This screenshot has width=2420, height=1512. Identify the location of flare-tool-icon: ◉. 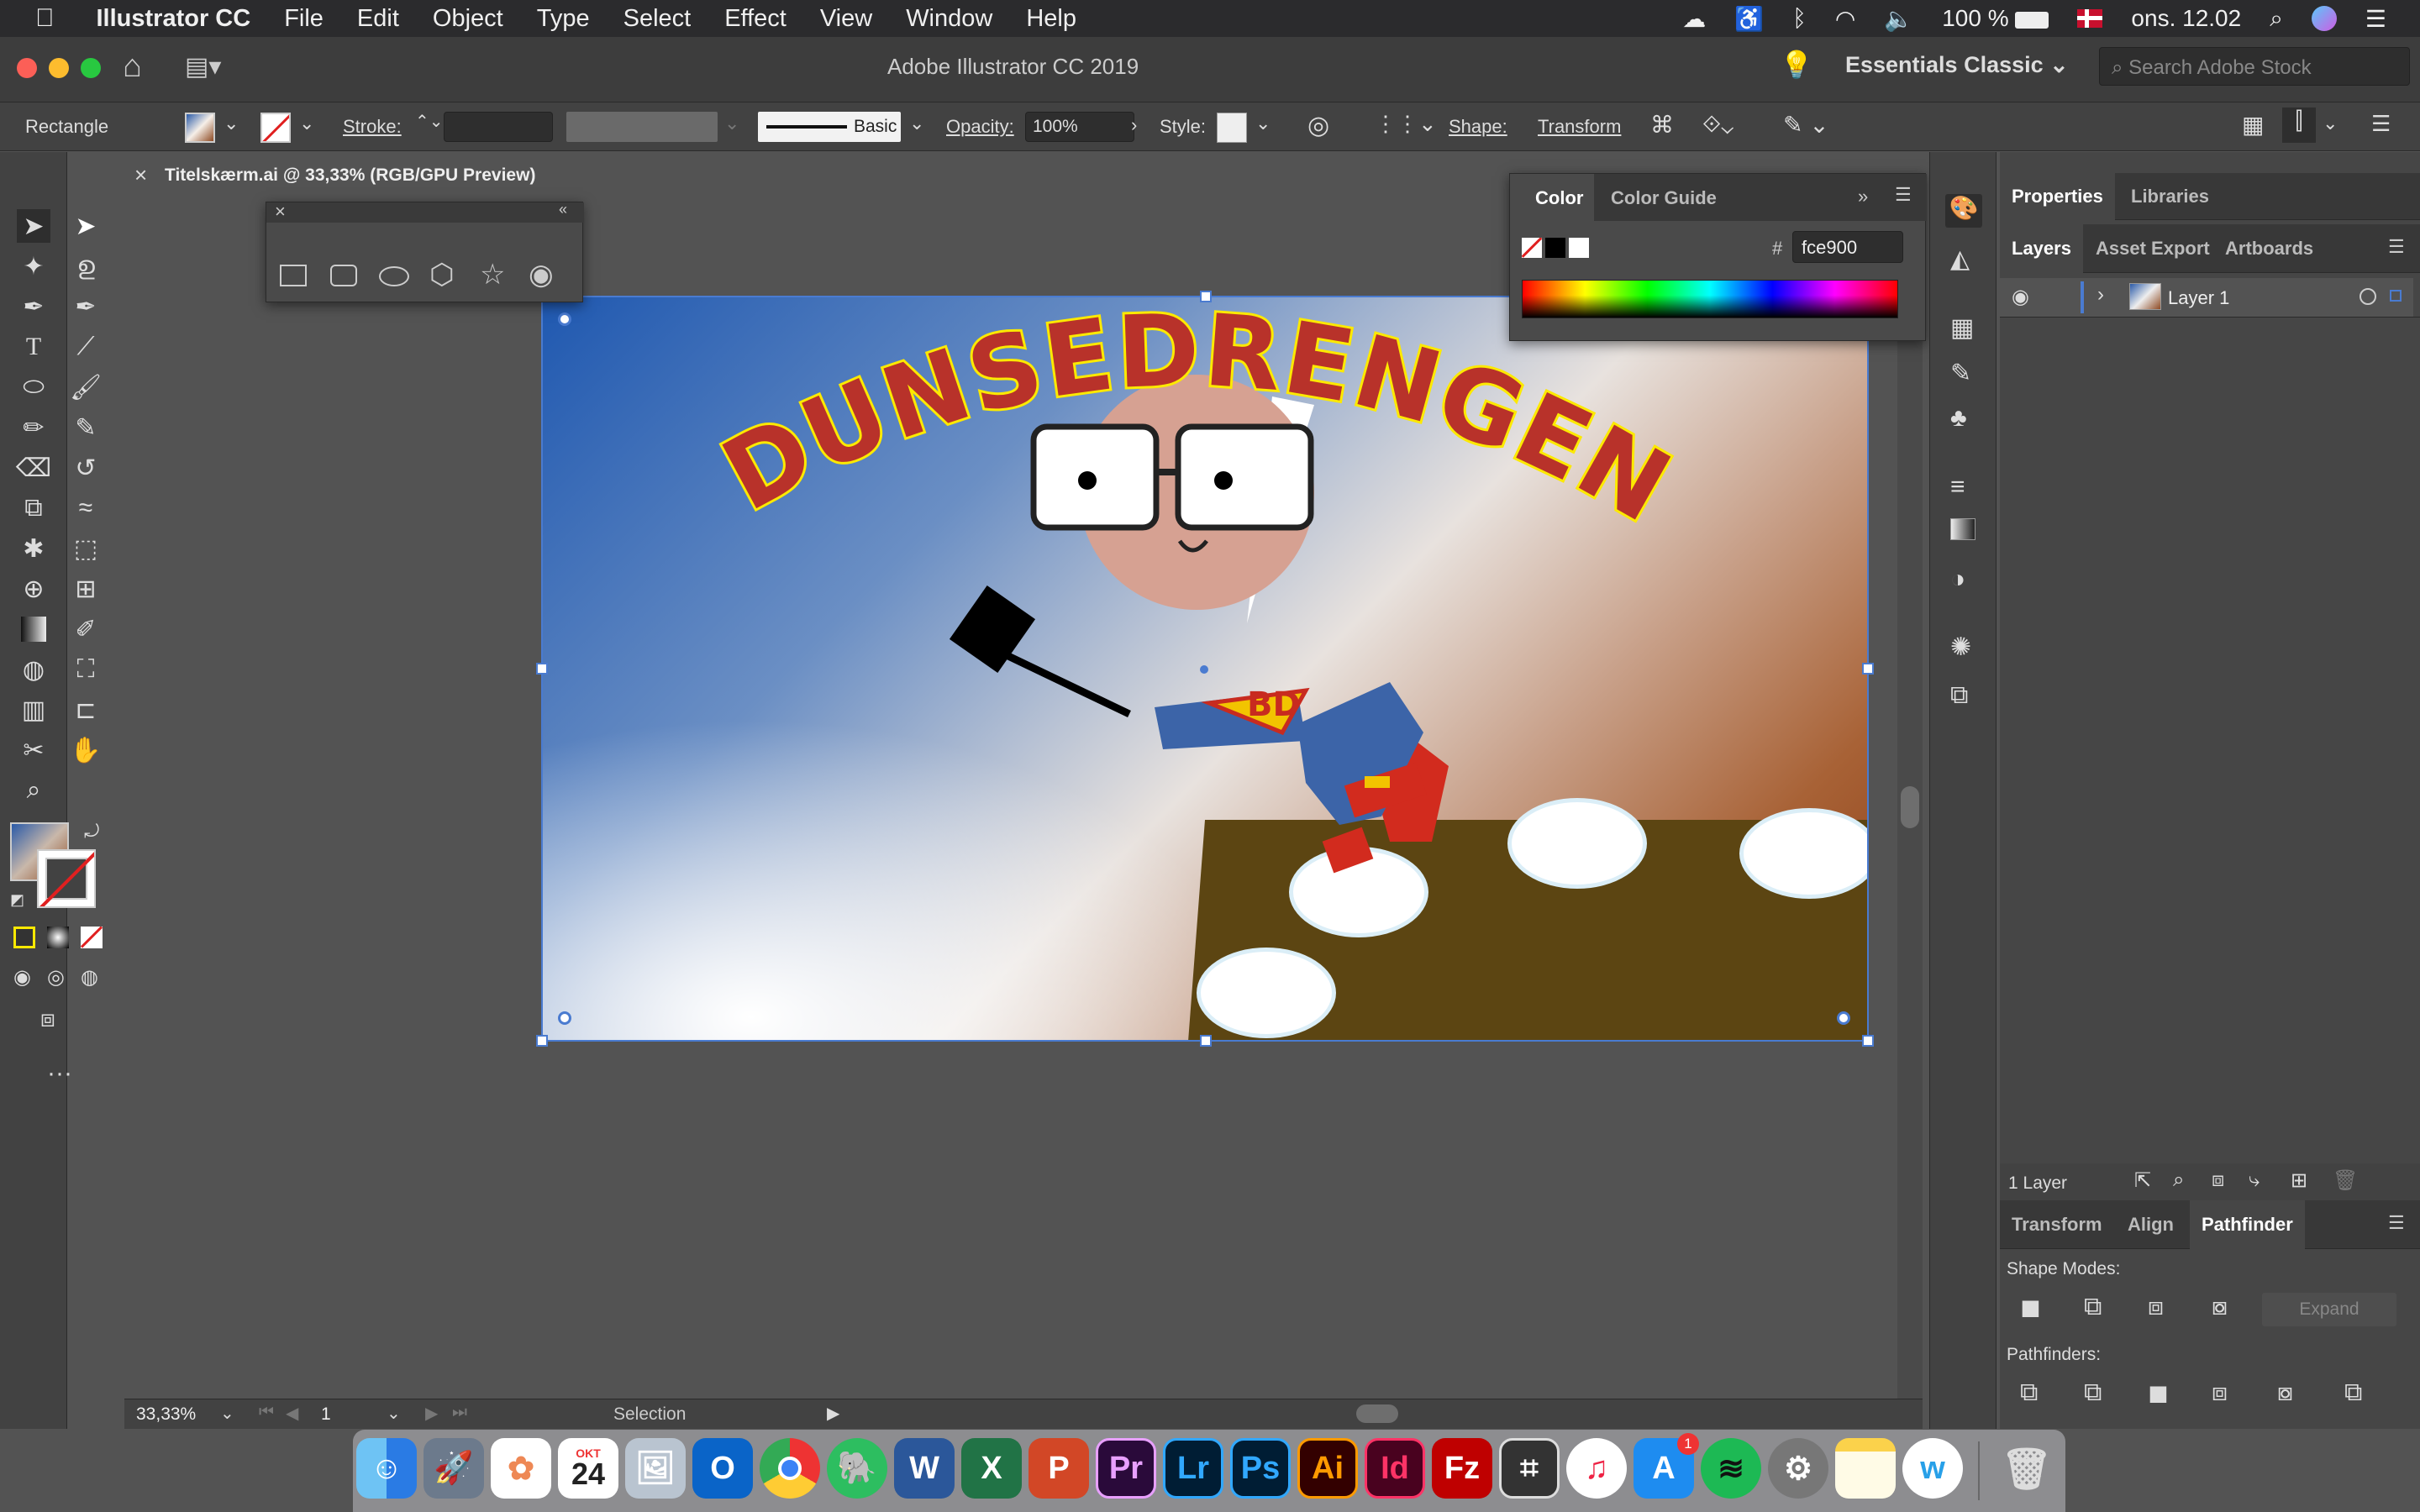
(541, 274).